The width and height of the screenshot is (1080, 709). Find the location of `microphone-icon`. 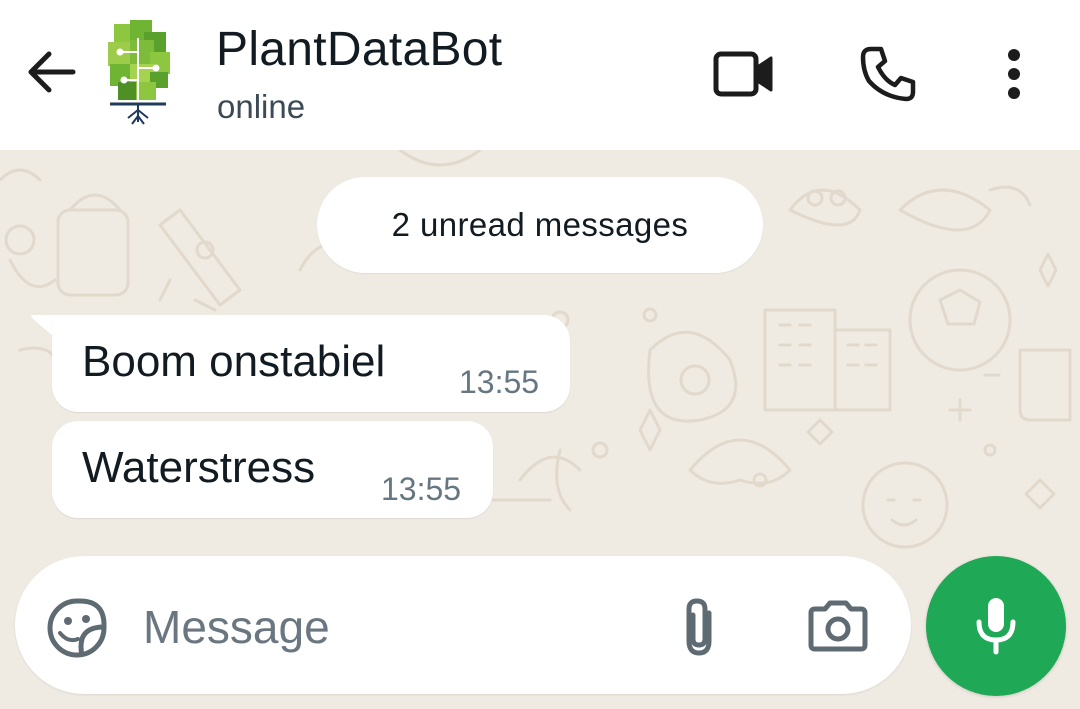

microphone-icon is located at coordinates (996, 626).